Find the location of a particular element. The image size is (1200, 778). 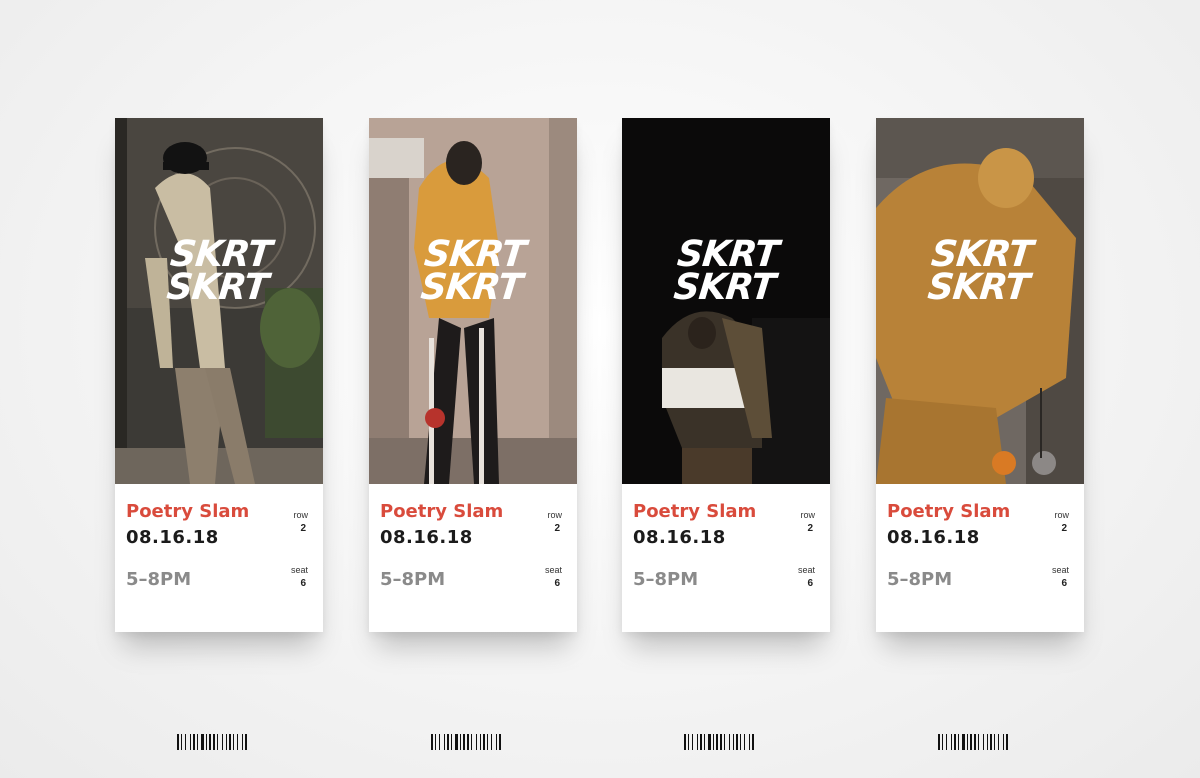

skrt-logo-4: SKRT SKRT is located at coordinates (980, 271).